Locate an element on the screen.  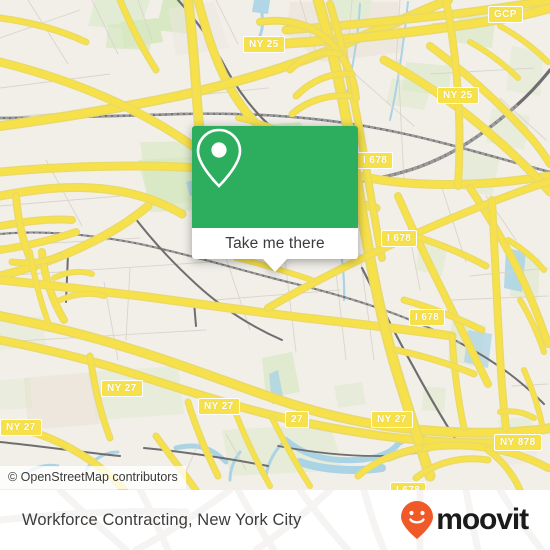
popup-tail is located at coordinates (275, 265).